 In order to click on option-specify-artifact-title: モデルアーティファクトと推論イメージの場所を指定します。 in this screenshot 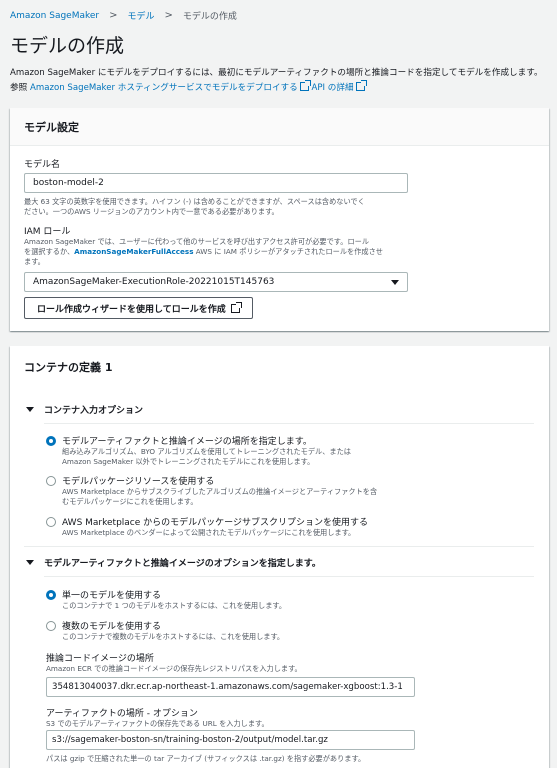, I will do `click(187, 442)`.